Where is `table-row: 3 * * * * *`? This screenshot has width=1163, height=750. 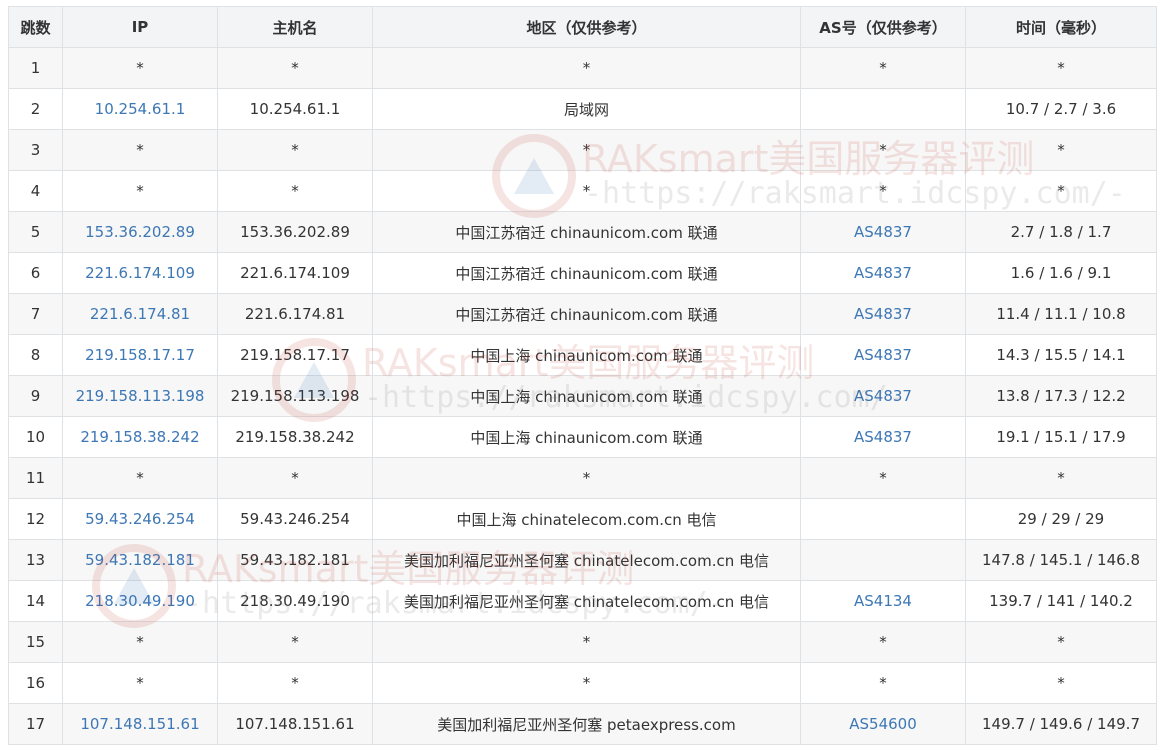 table-row: 3 * * * * * is located at coordinates (582, 150).